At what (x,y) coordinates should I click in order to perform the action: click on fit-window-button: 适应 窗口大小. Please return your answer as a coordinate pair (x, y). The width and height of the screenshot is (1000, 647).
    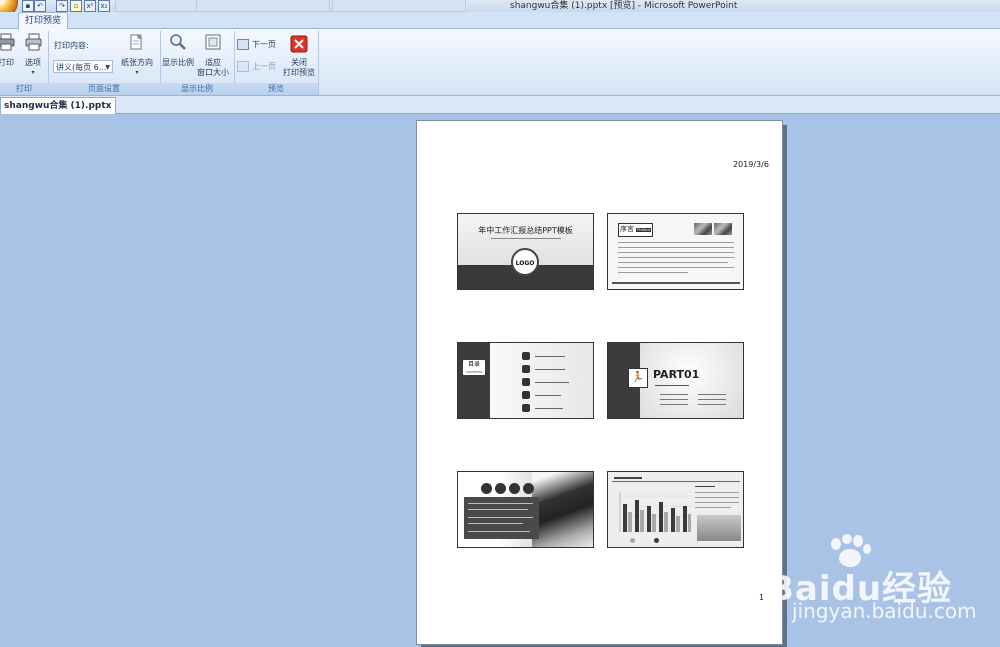
    Looking at the image, I should click on (213, 55).